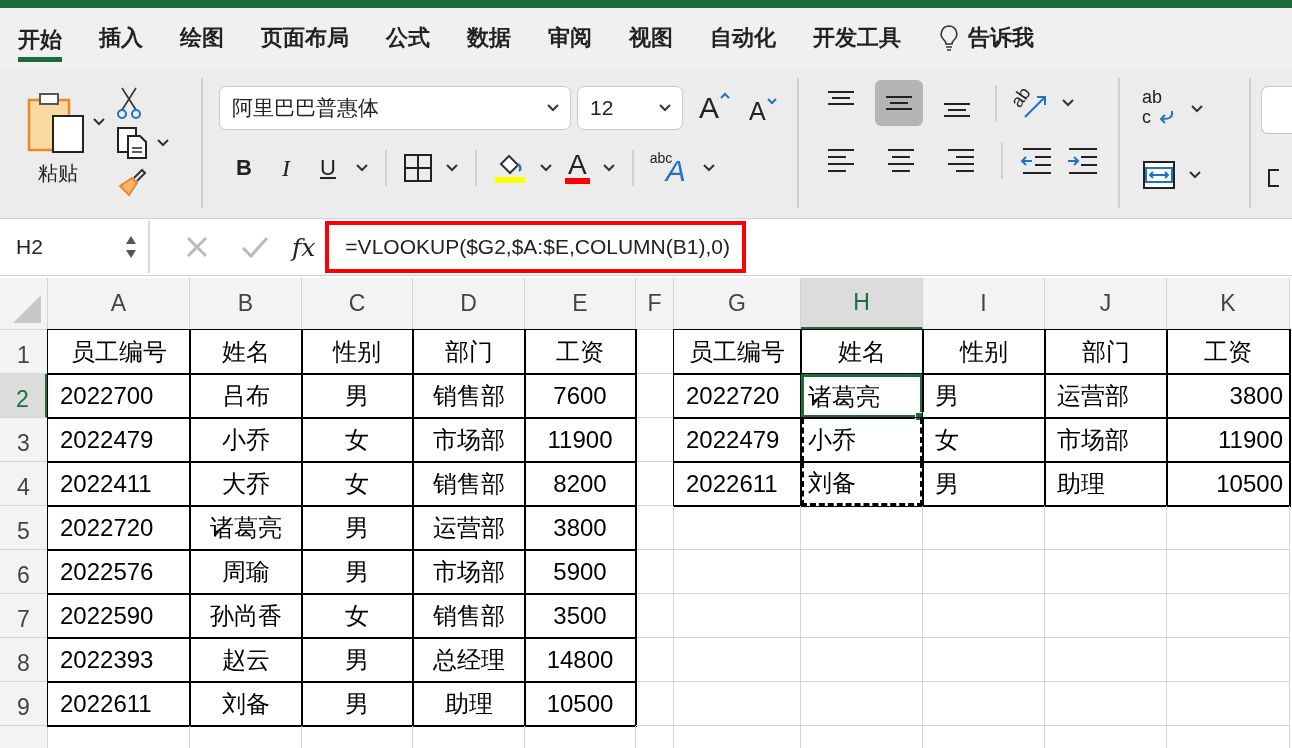 Image resolution: width=1292 pixels, height=748 pixels. Describe the element at coordinates (357, 352) in the screenshot. I see `table-cell: 性别` at that location.